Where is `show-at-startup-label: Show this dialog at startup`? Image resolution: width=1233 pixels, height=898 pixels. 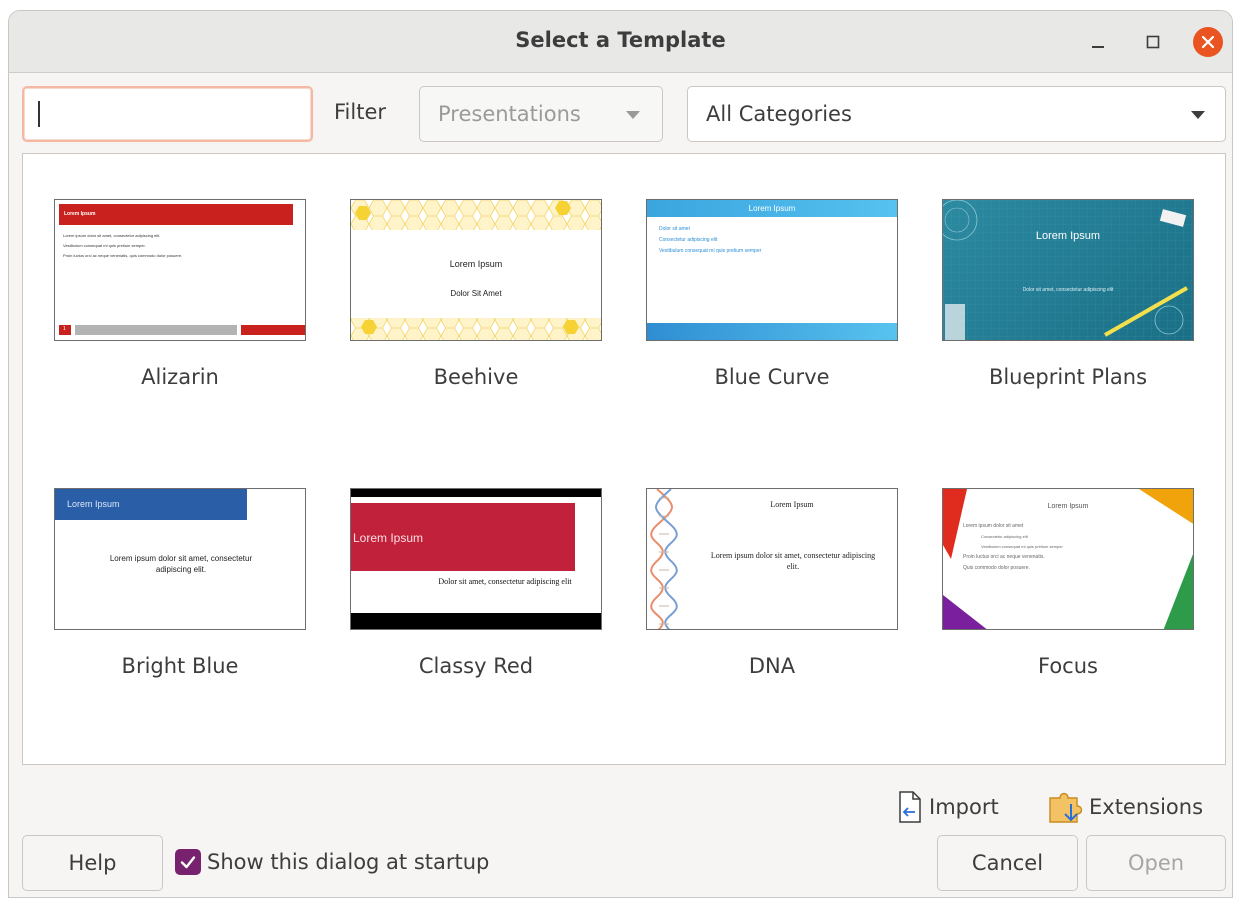 show-at-startup-label: Show this dialog at startup is located at coordinates (348, 862).